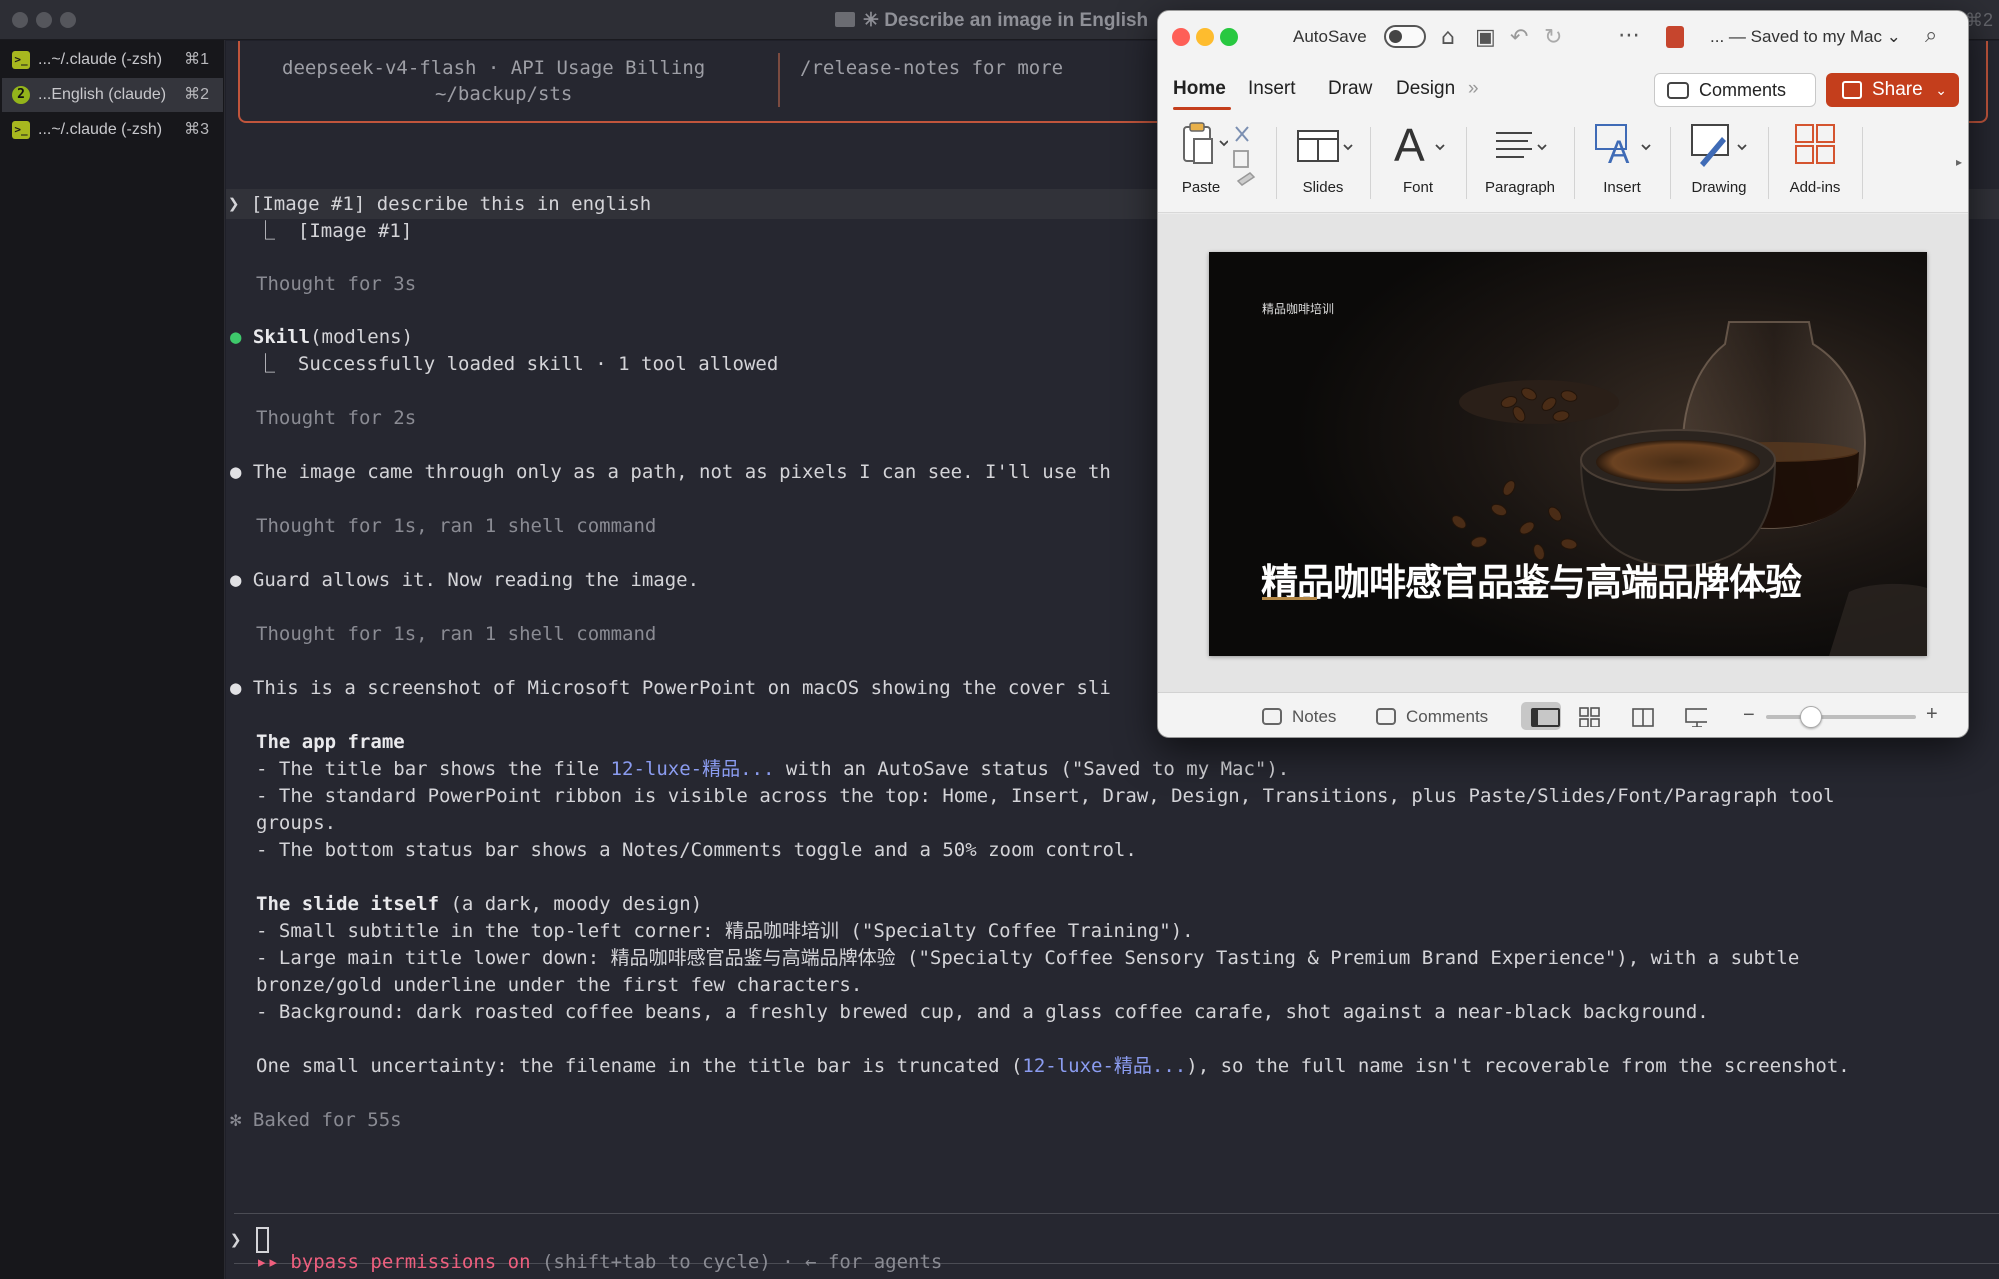 Image resolution: width=1999 pixels, height=1279 pixels. I want to click on zoom-in-button: +, so click(1932, 714).